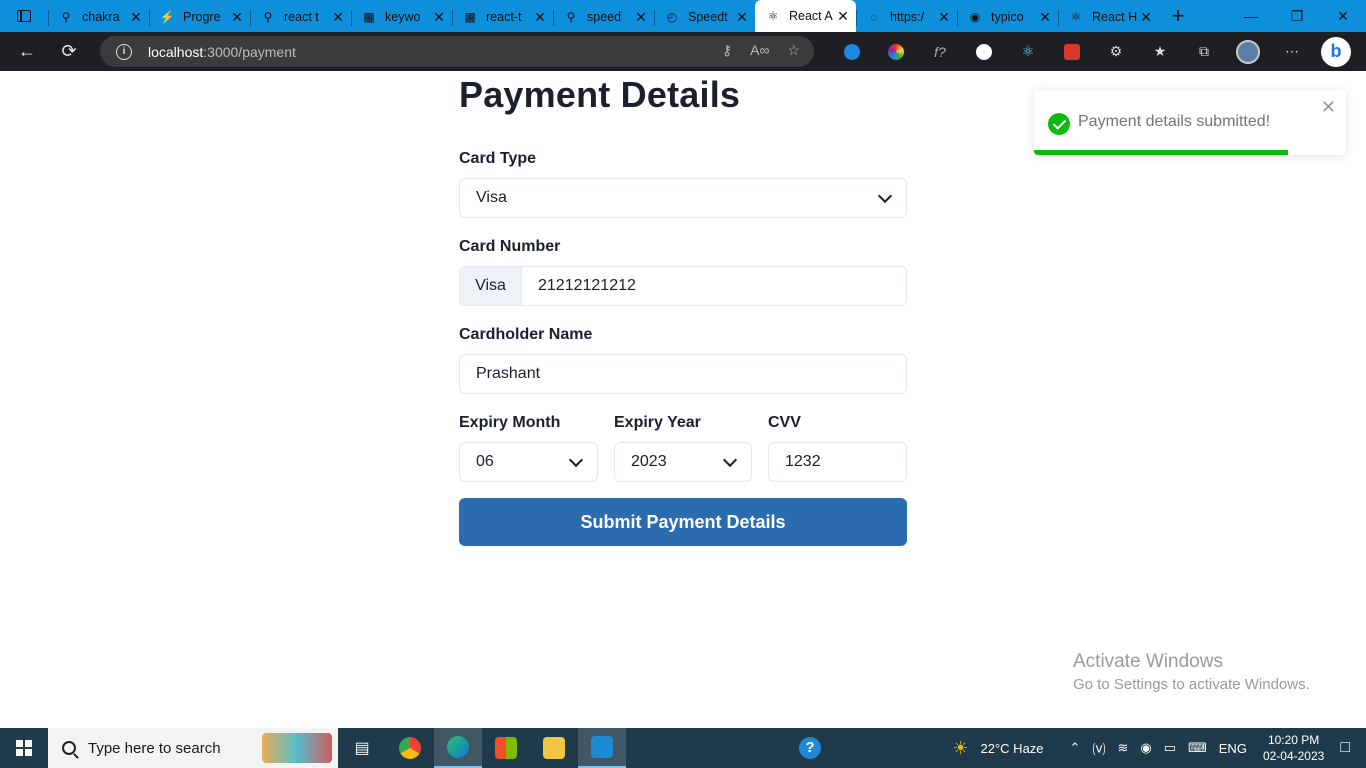 The width and height of the screenshot is (1366, 768). Describe the element at coordinates (759, 50) in the screenshot. I see `read-aloud-icon: A∞` at that location.